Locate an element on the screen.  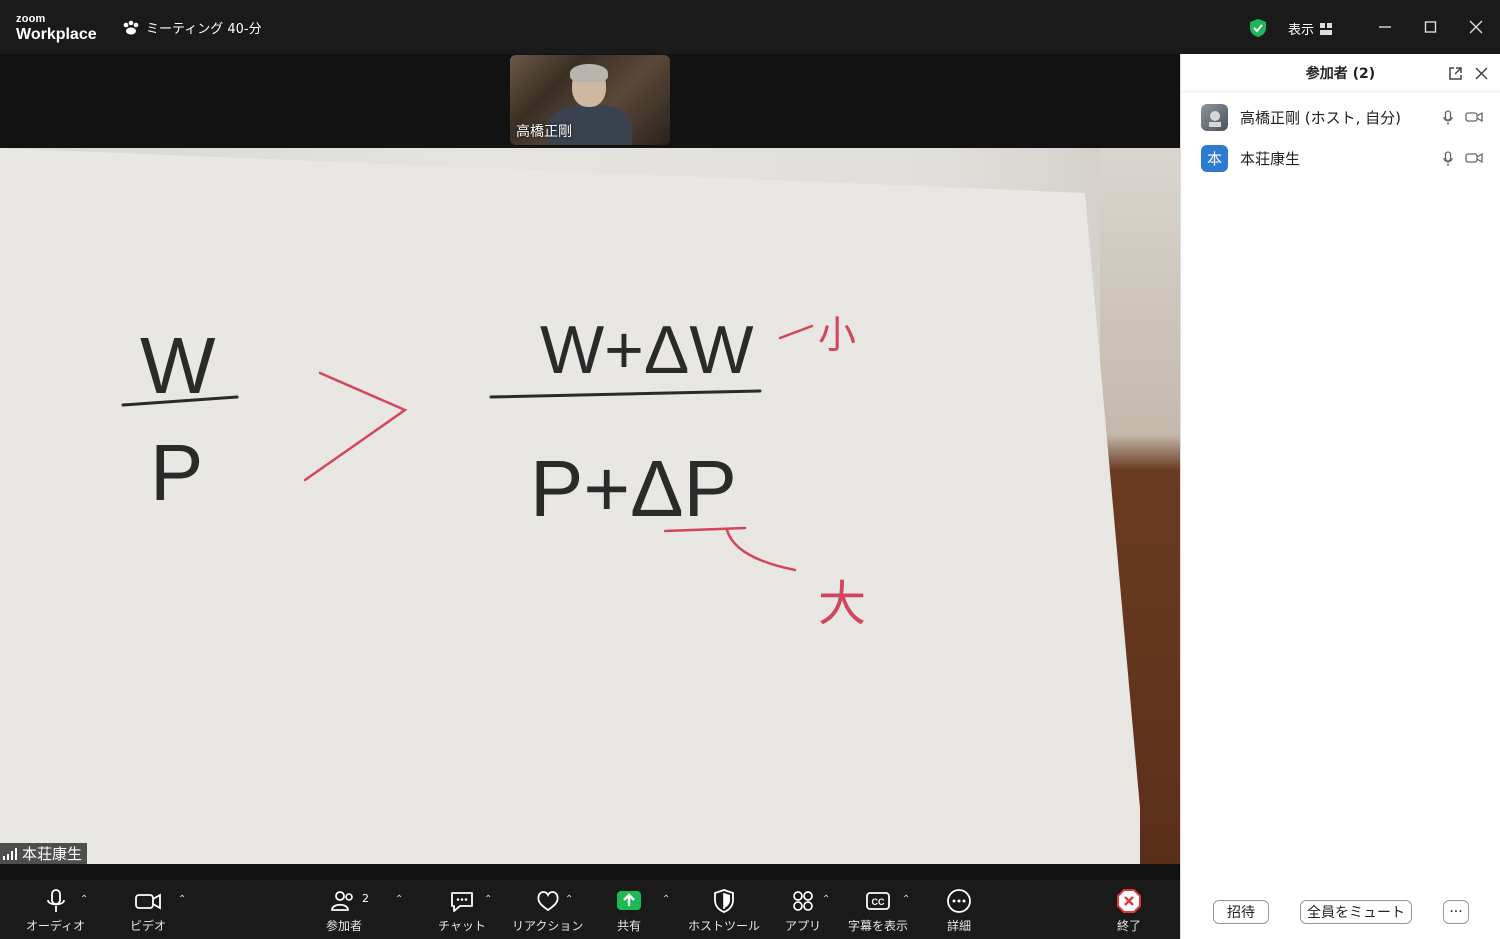
host-shield-icon is located at coordinates (724, 901).